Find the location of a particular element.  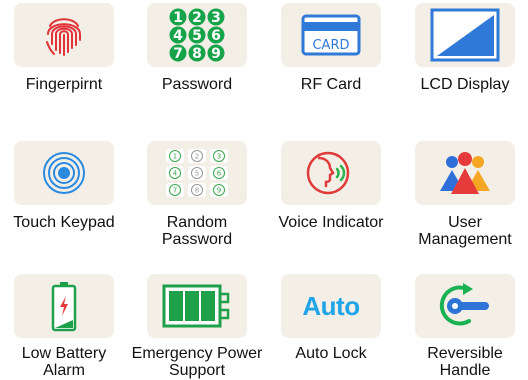

keypad-digit: 3 is located at coordinates (216, 18).